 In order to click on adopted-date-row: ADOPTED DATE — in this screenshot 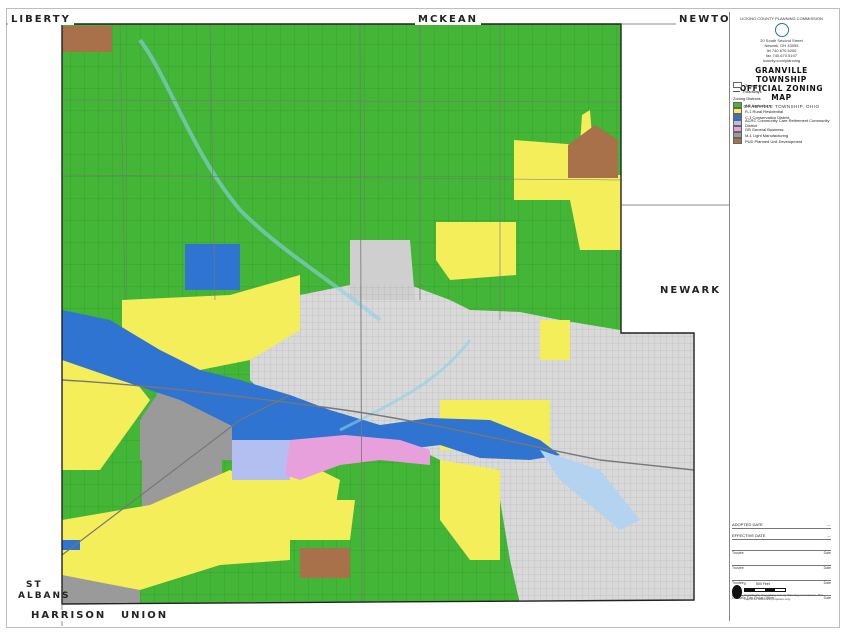, I will do `click(781, 523)`.